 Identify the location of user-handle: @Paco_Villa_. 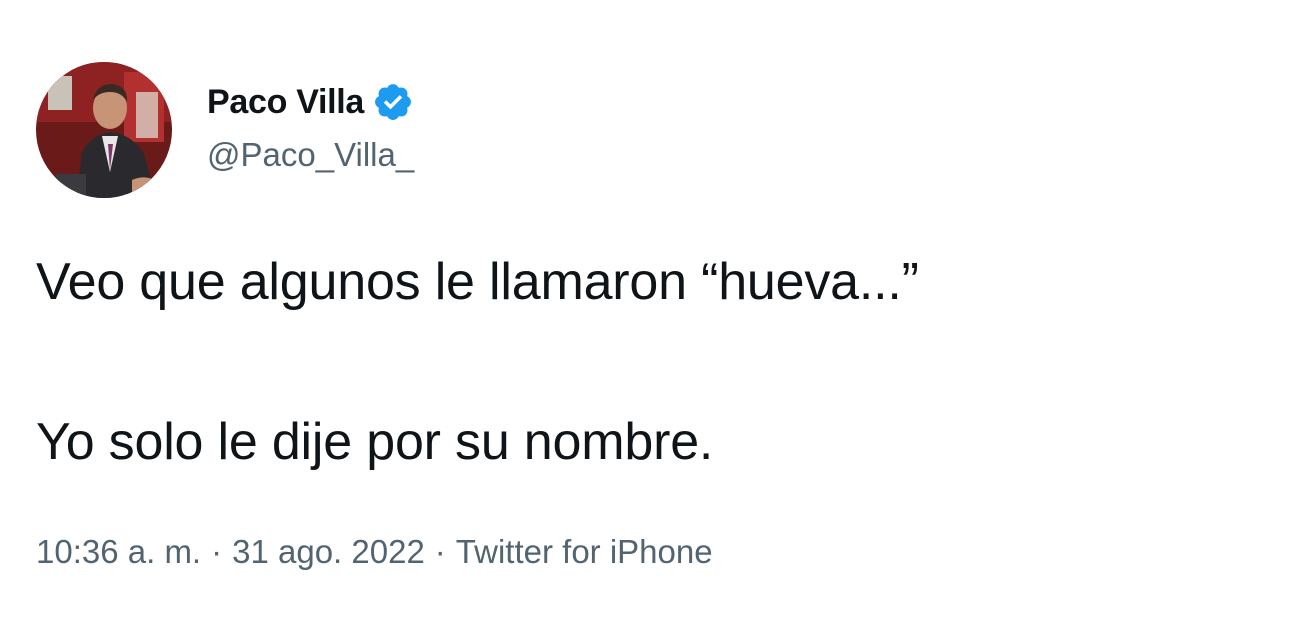
(310, 155).